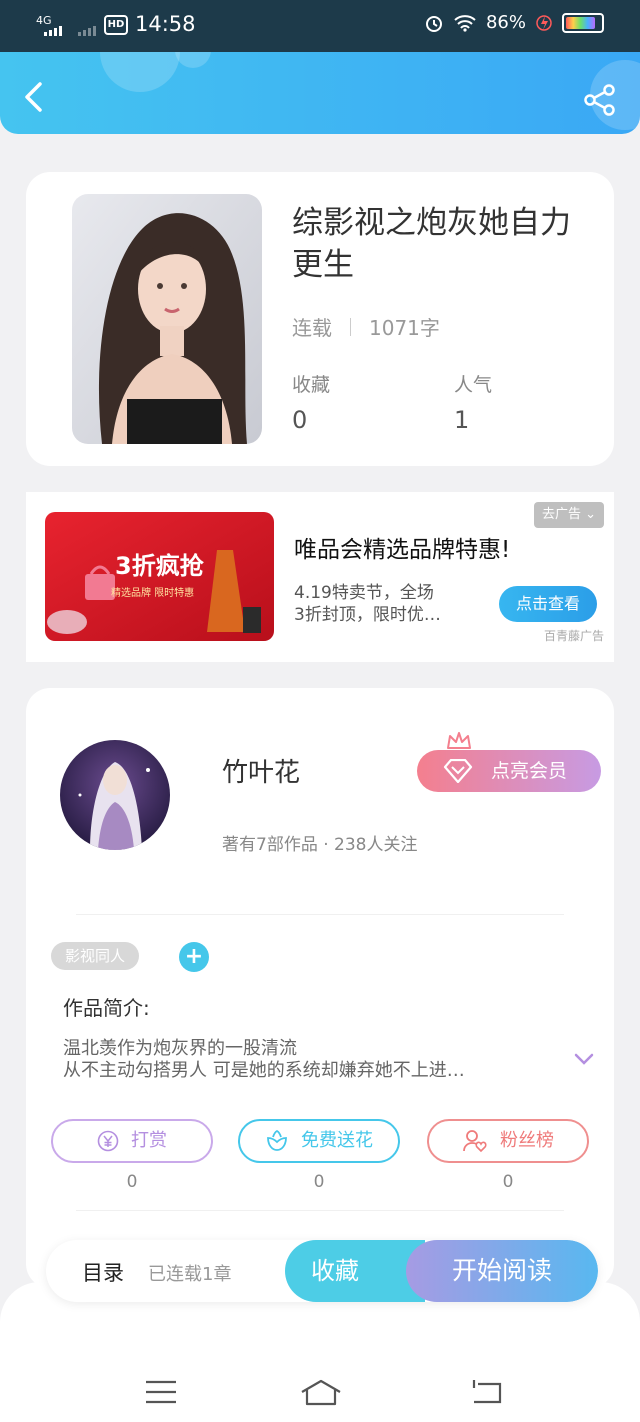 The height and width of the screenshot is (1422, 640). I want to click on add-tag-button: +, so click(194, 957).